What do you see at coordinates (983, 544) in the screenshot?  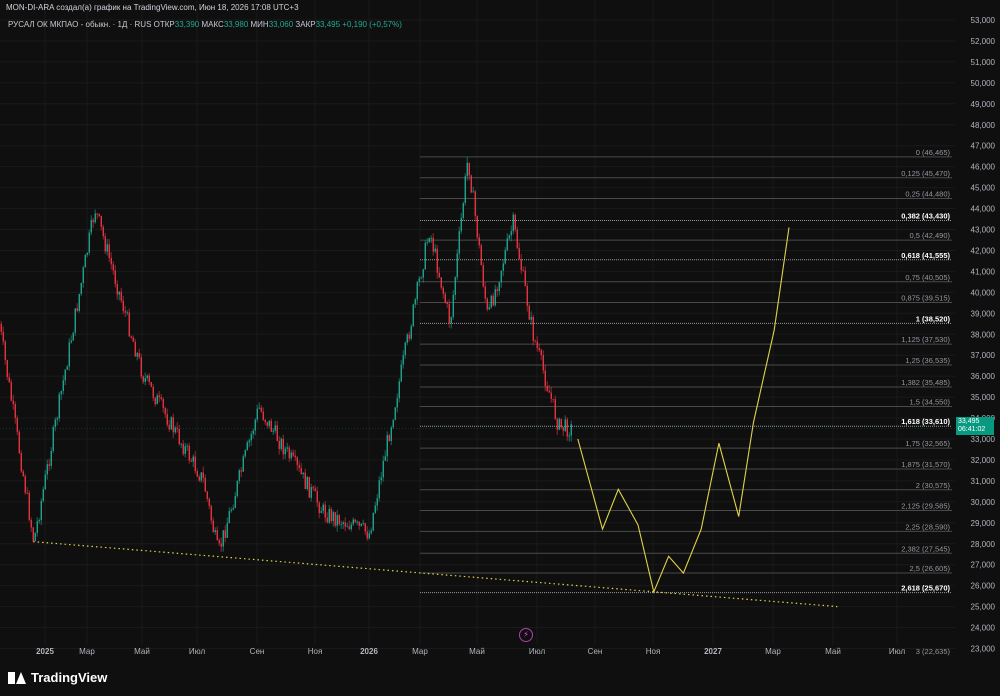 I see `y-tick-label: 28,000` at bounding box center [983, 544].